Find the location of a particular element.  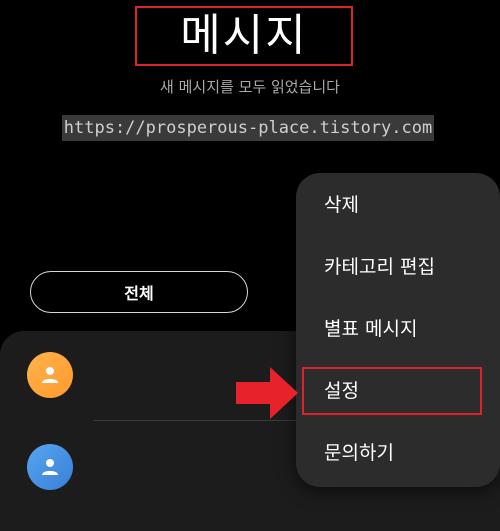

menu-item-starred-messages: 별표 메시지 is located at coordinates (370, 329).